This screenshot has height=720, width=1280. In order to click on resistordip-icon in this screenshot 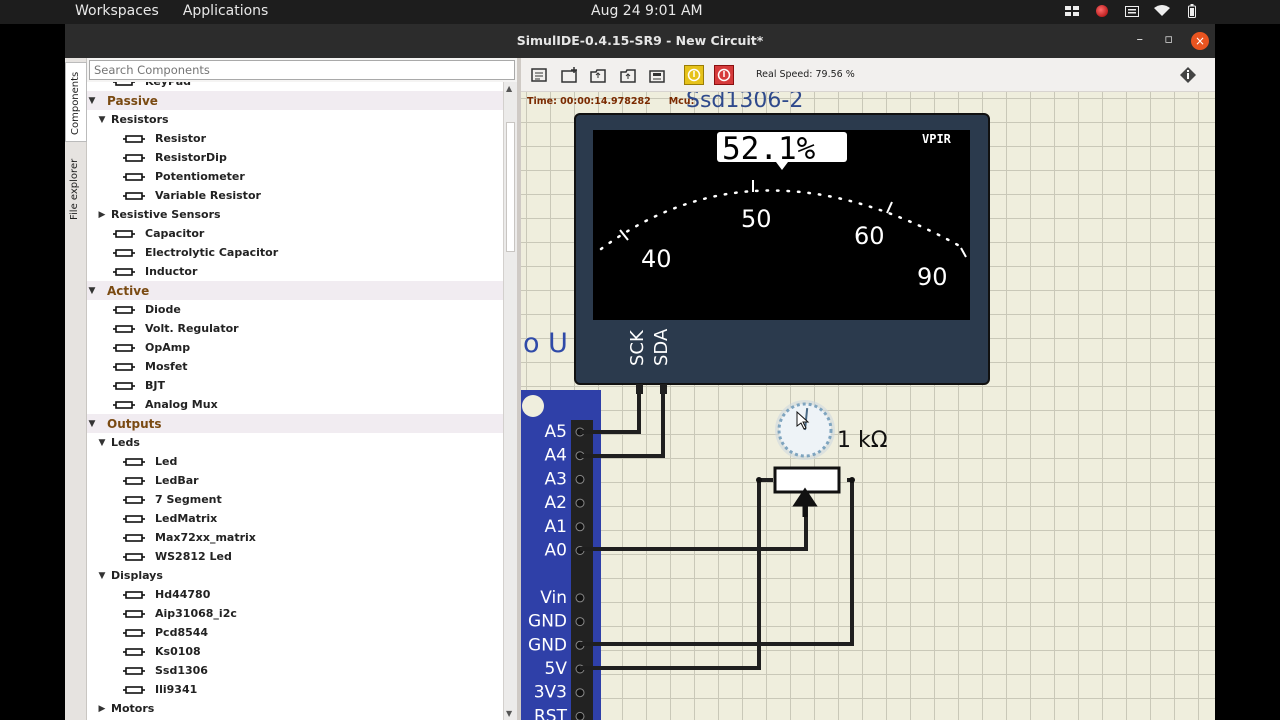, I will do `click(134, 158)`.